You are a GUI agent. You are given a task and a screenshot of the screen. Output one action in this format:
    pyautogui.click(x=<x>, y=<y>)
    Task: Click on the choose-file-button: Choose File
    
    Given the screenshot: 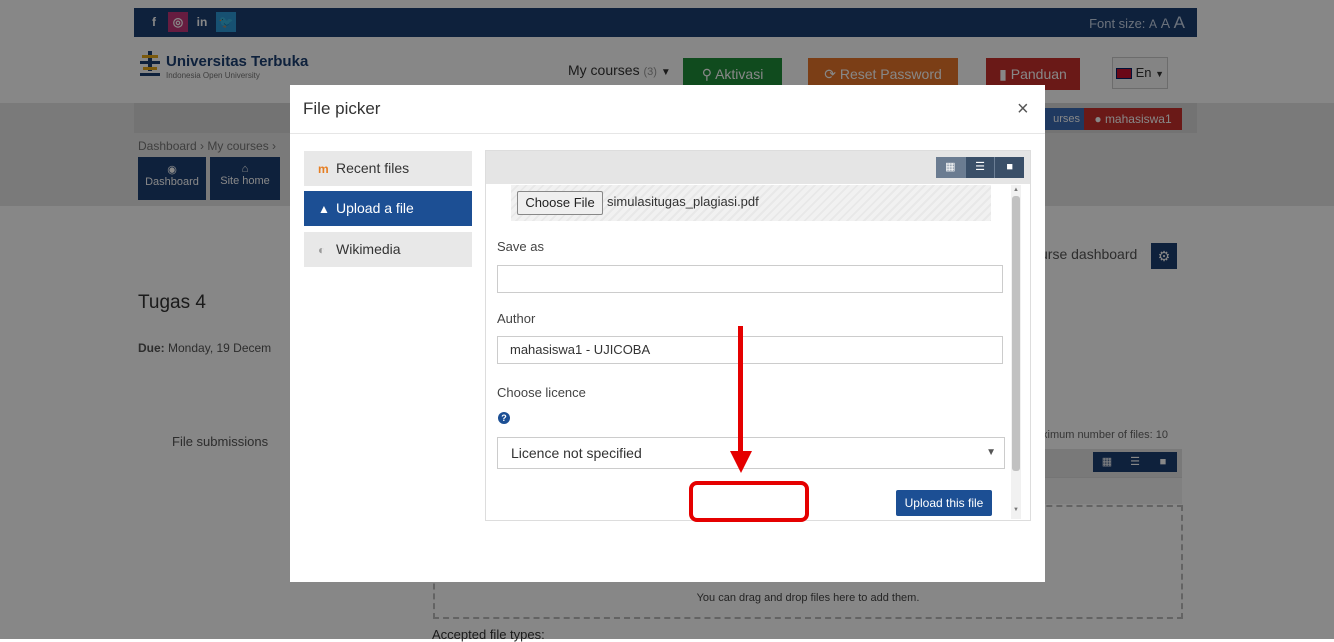 What is the action you would take?
    pyautogui.click(x=560, y=203)
    